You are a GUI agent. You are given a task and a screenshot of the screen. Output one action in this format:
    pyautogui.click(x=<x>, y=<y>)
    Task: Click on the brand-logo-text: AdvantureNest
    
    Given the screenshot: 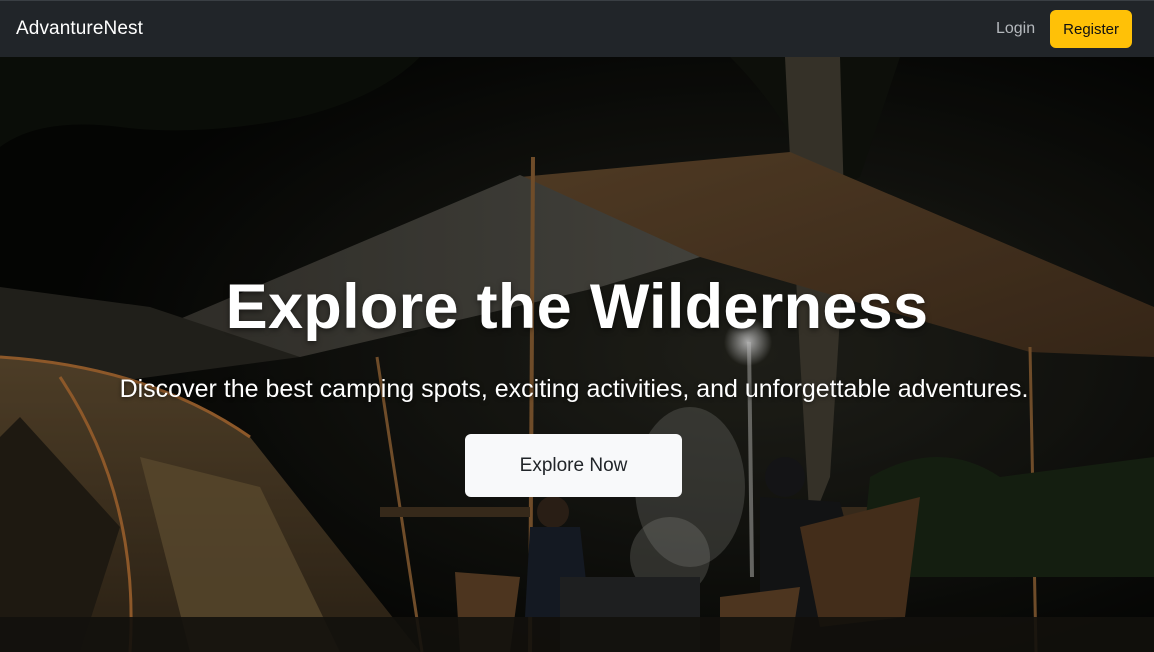 What is the action you would take?
    pyautogui.click(x=79, y=29)
    